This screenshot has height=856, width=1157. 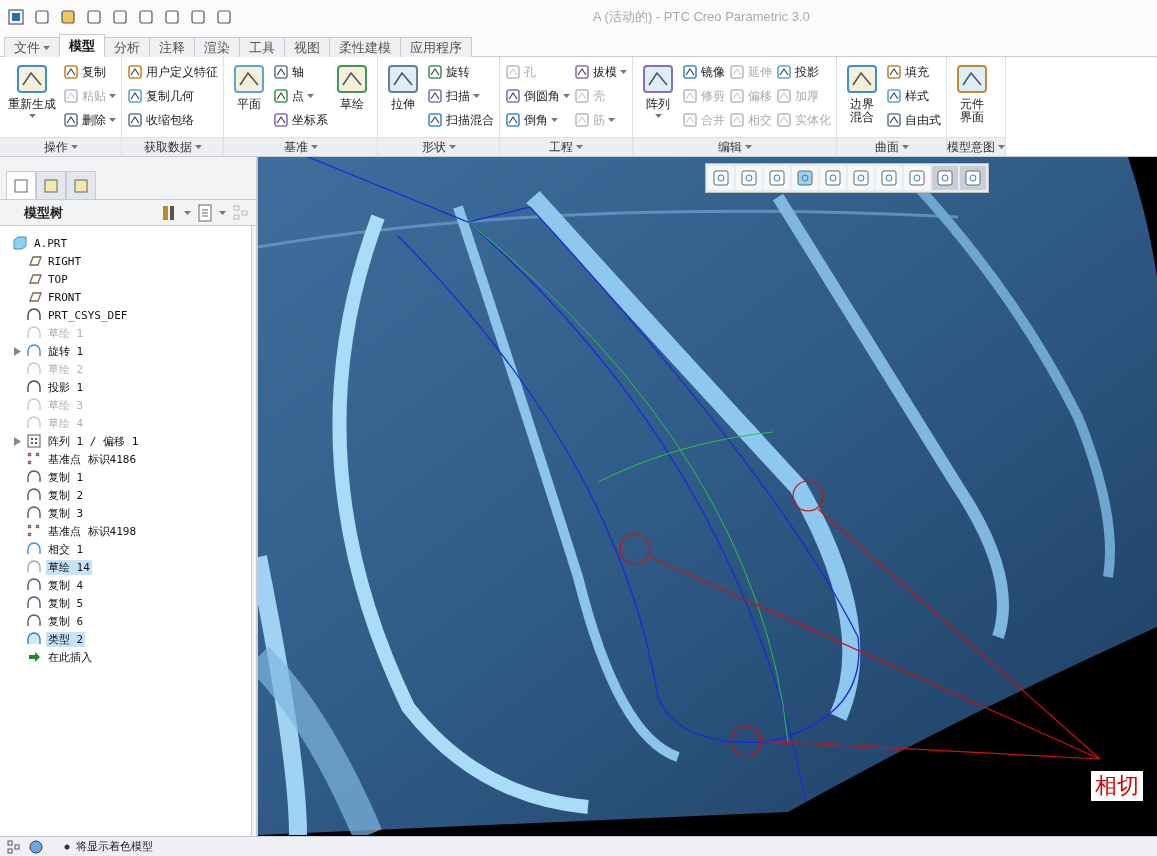 I want to click on ribbon-tab: 渲染, so click(x=217, y=47).